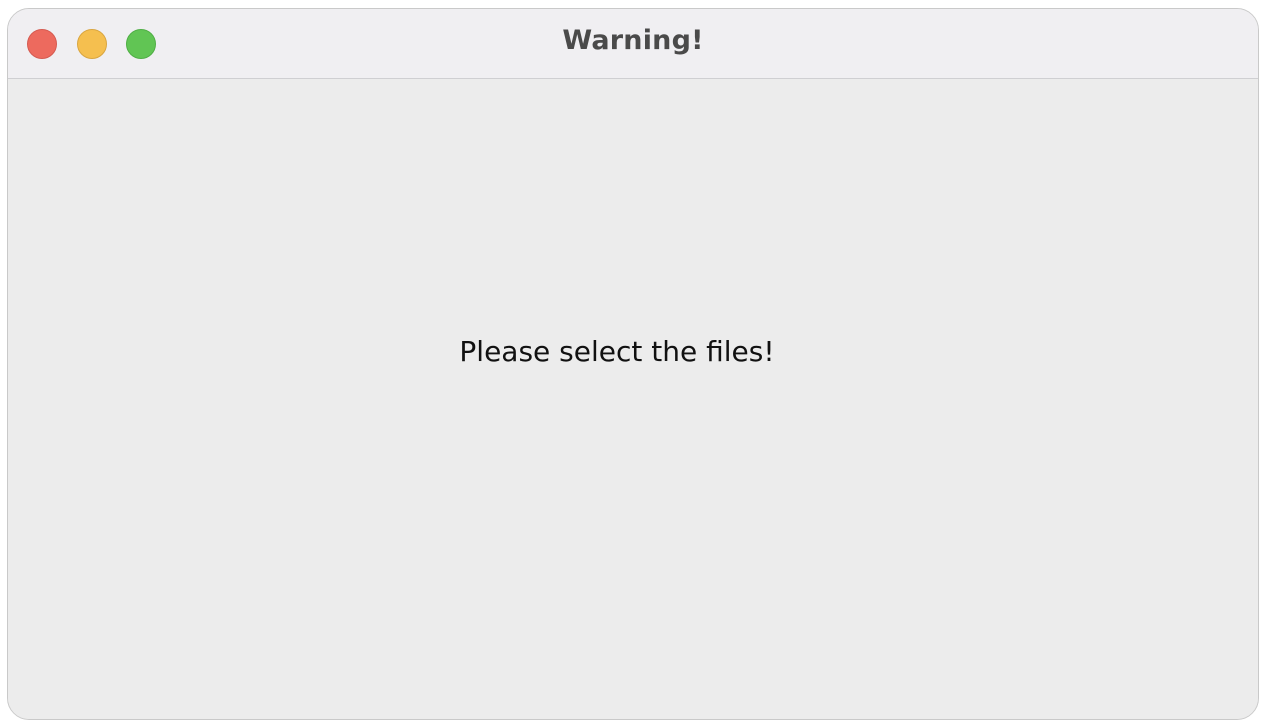 The image size is (1261, 720). I want to click on window-title: Warning!, so click(633, 40).